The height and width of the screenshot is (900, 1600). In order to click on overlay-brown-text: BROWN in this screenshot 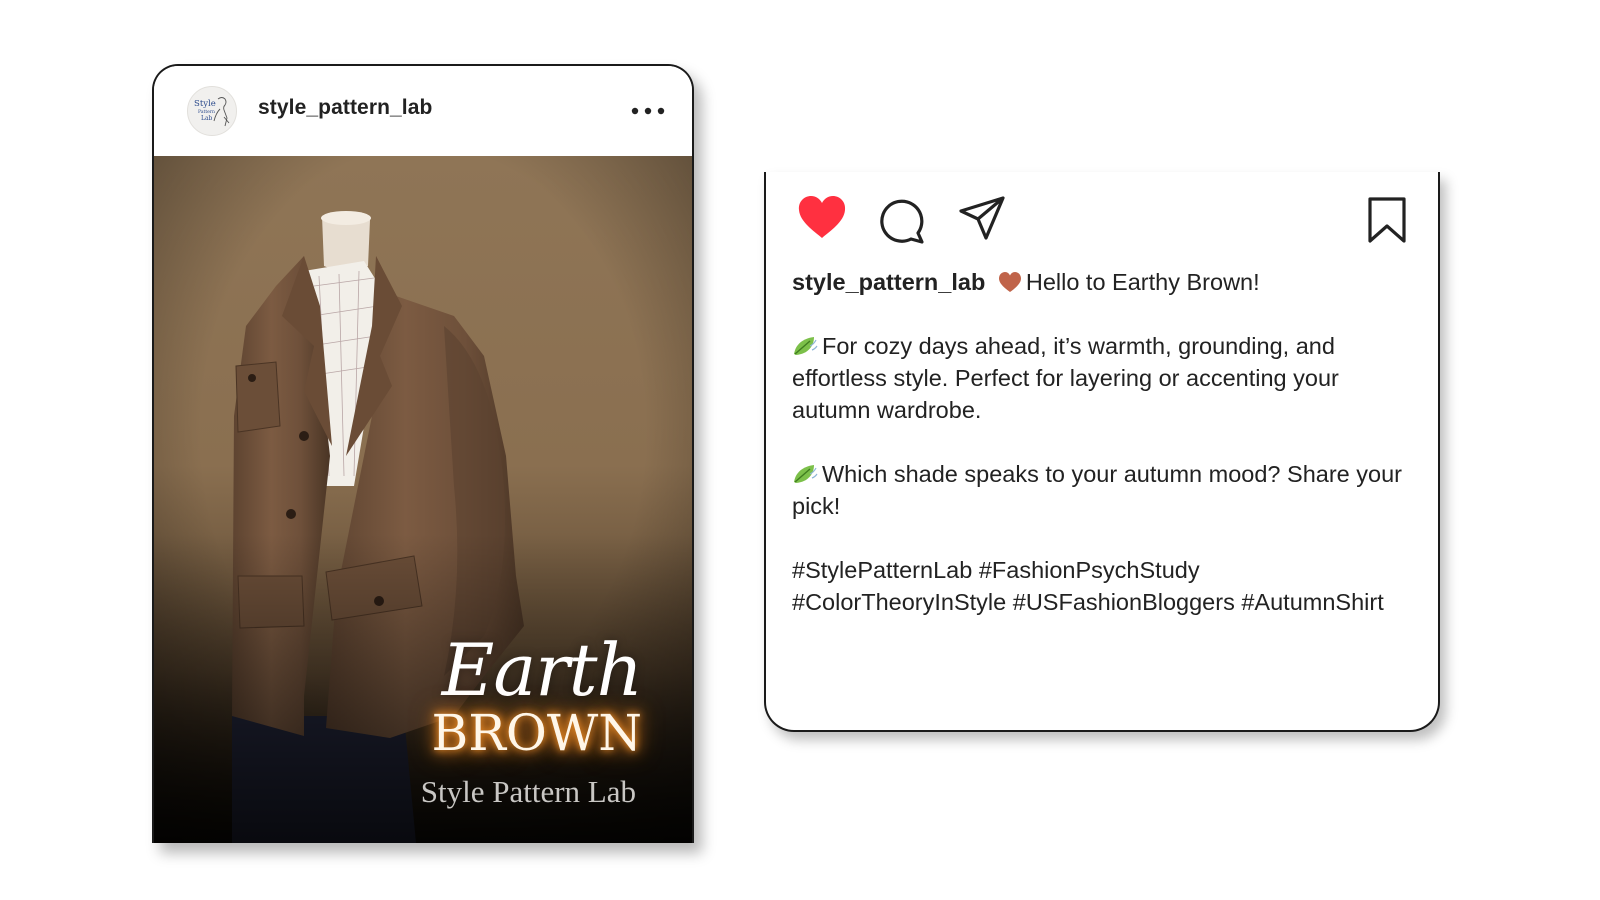, I will do `click(536, 733)`.